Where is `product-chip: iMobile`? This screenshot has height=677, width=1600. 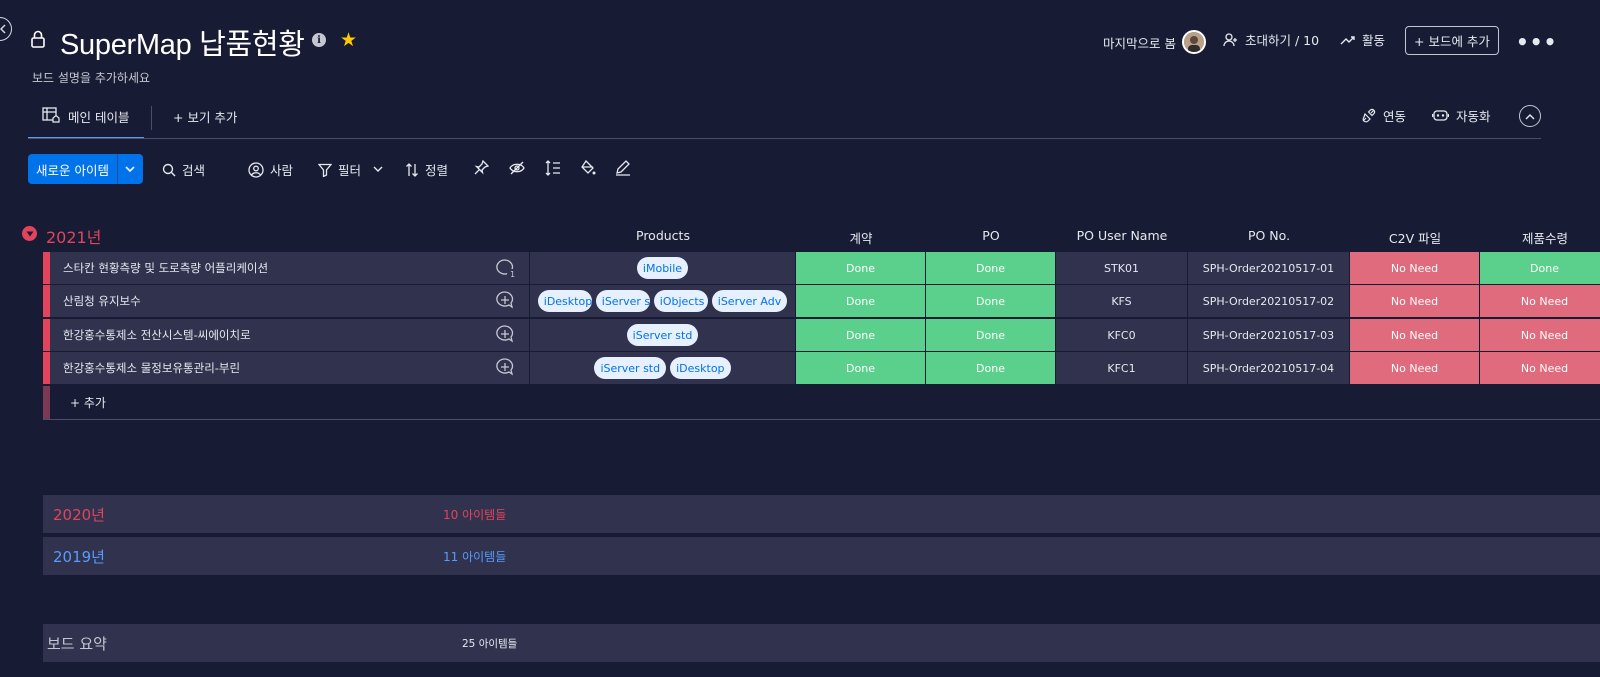
product-chip: iMobile is located at coordinates (662, 268).